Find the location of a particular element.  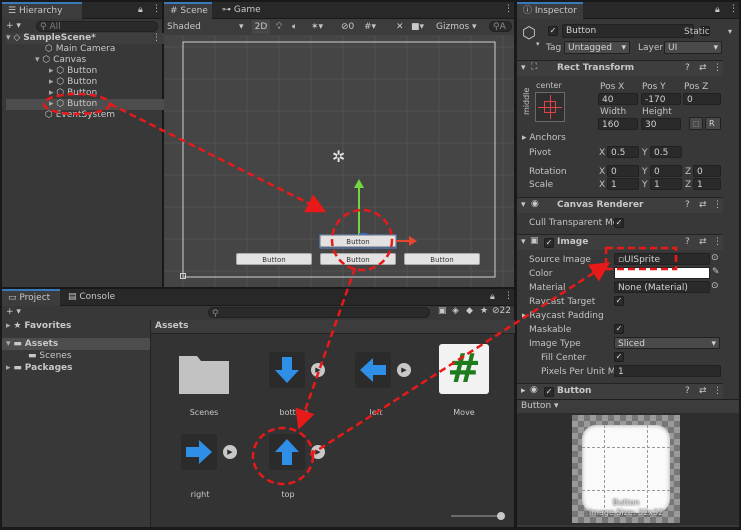

hidden-objects-icon: ⊘0 is located at coordinates (347, 27).